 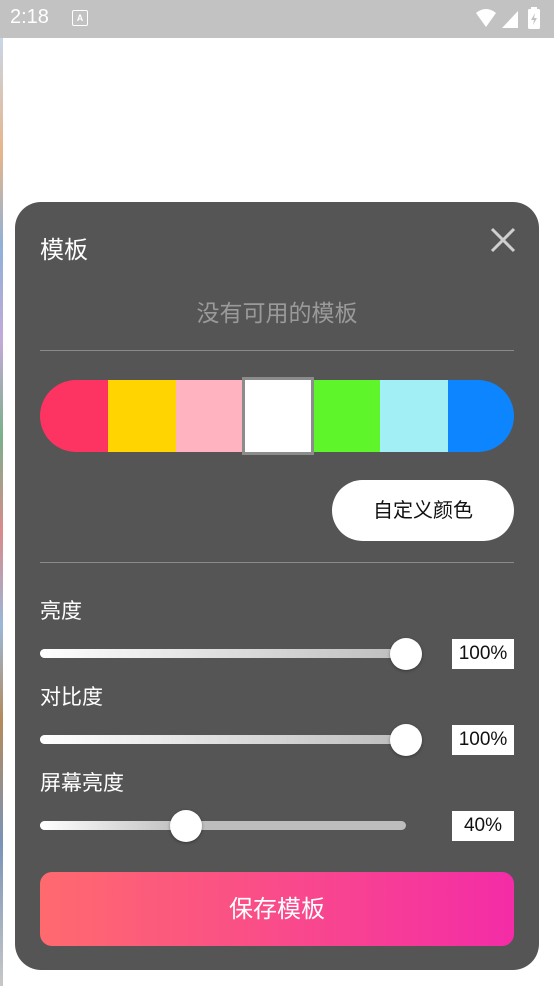 What do you see at coordinates (277, 562) in the screenshot?
I see `divider-middle` at bounding box center [277, 562].